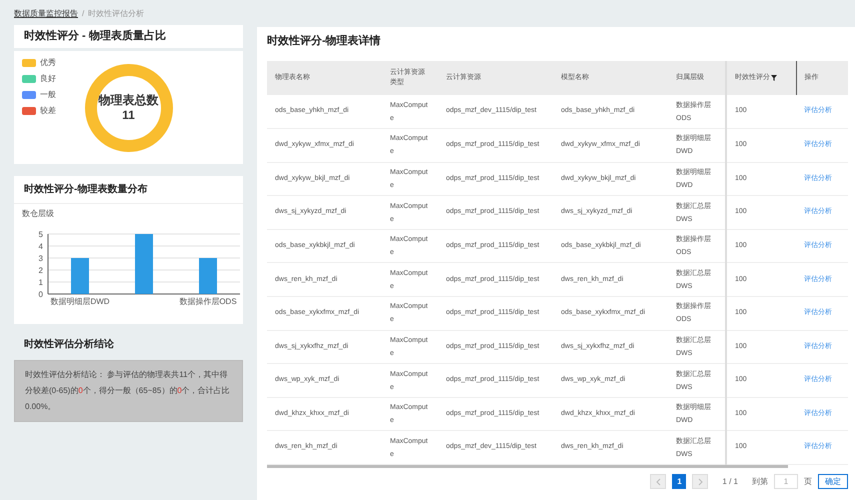  What do you see at coordinates (128, 100) in the screenshot?
I see `donut-center-label: 物理表总数` at bounding box center [128, 100].